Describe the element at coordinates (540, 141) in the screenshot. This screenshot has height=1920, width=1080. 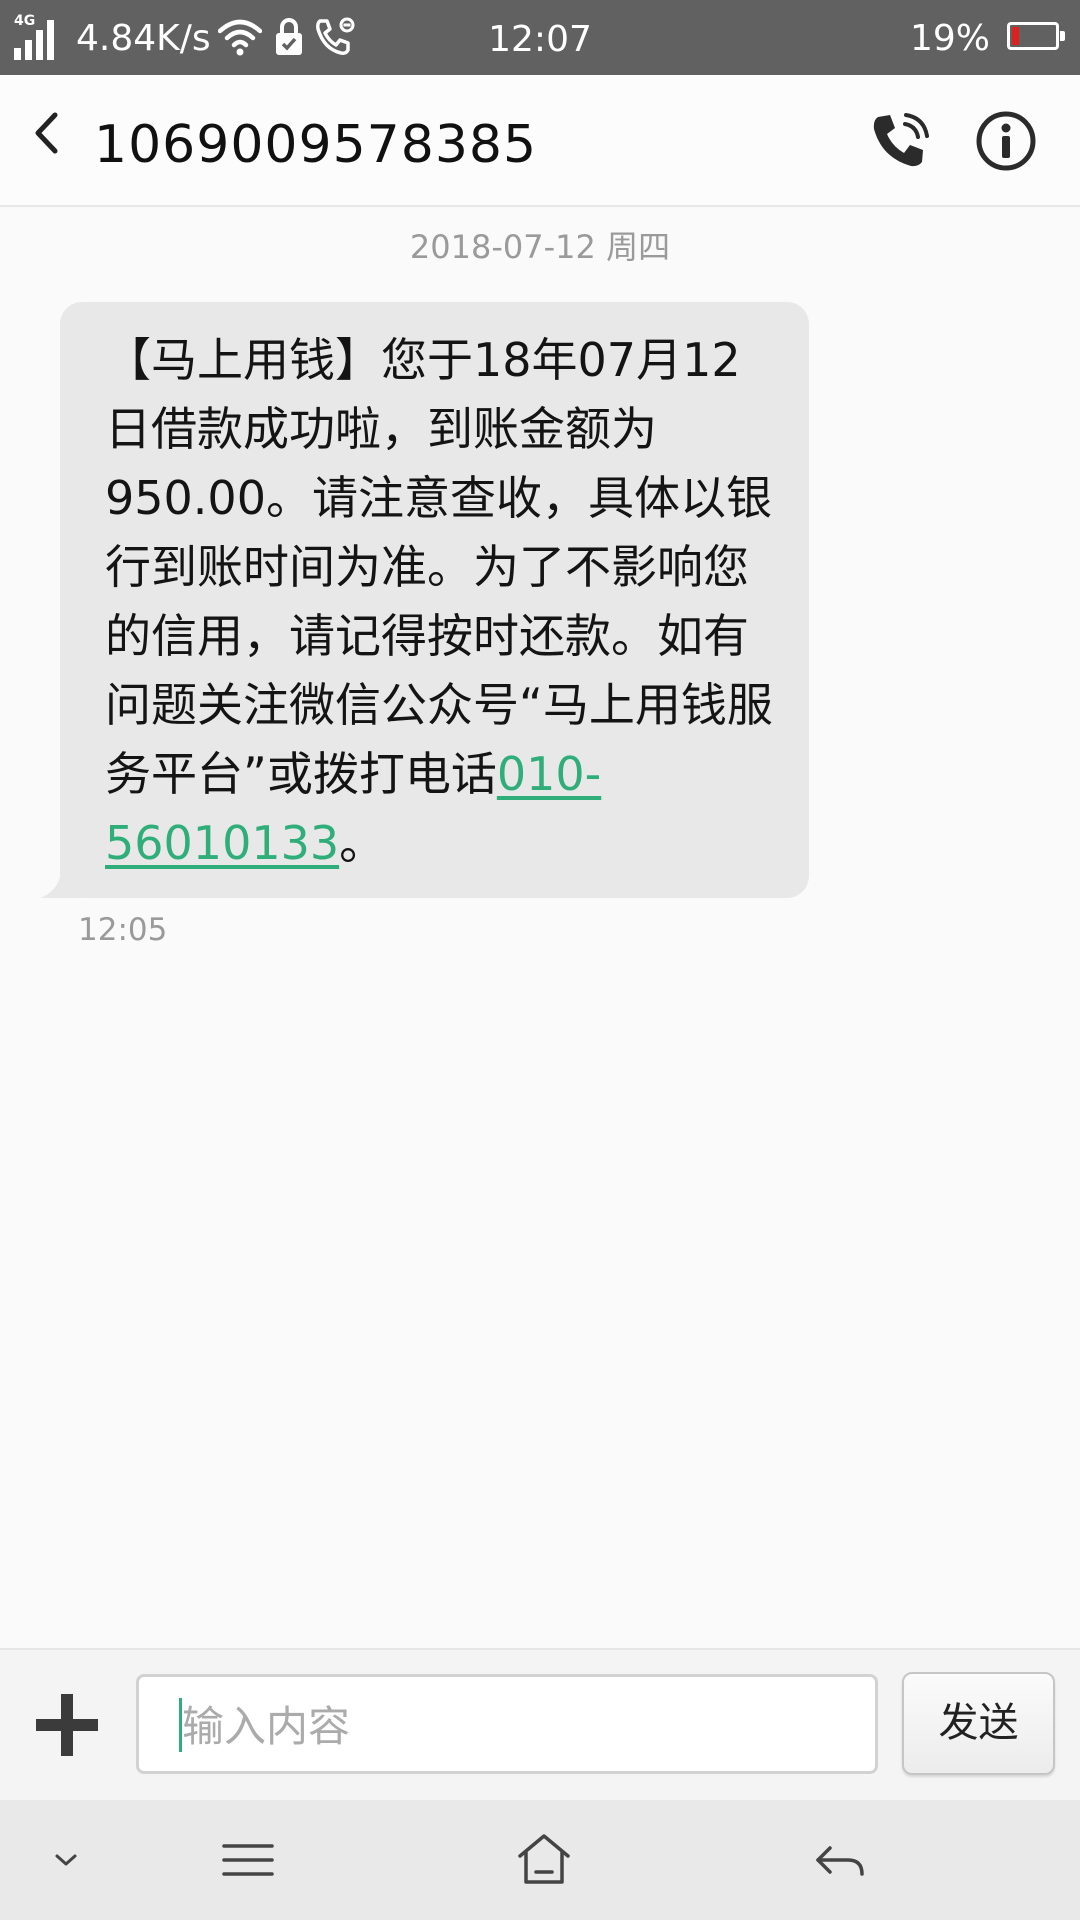
I see `conversation-header: 1069009578385` at that location.